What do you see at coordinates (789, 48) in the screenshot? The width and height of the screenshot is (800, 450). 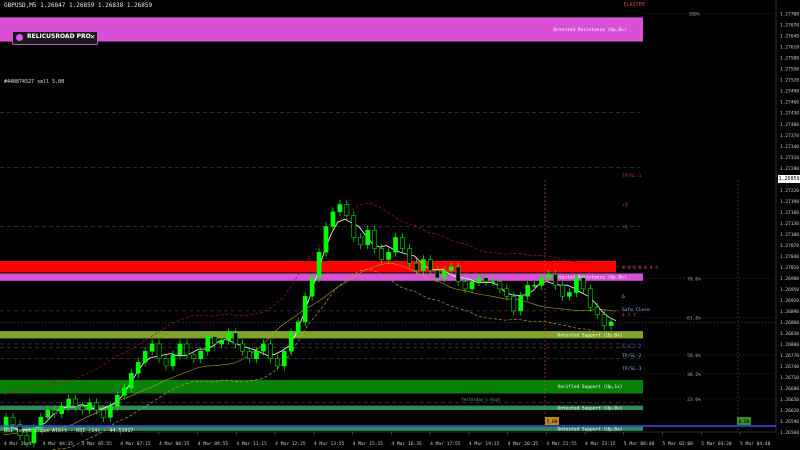 I see `price-tick-label: 1.27610` at bounding box center [789, 48].